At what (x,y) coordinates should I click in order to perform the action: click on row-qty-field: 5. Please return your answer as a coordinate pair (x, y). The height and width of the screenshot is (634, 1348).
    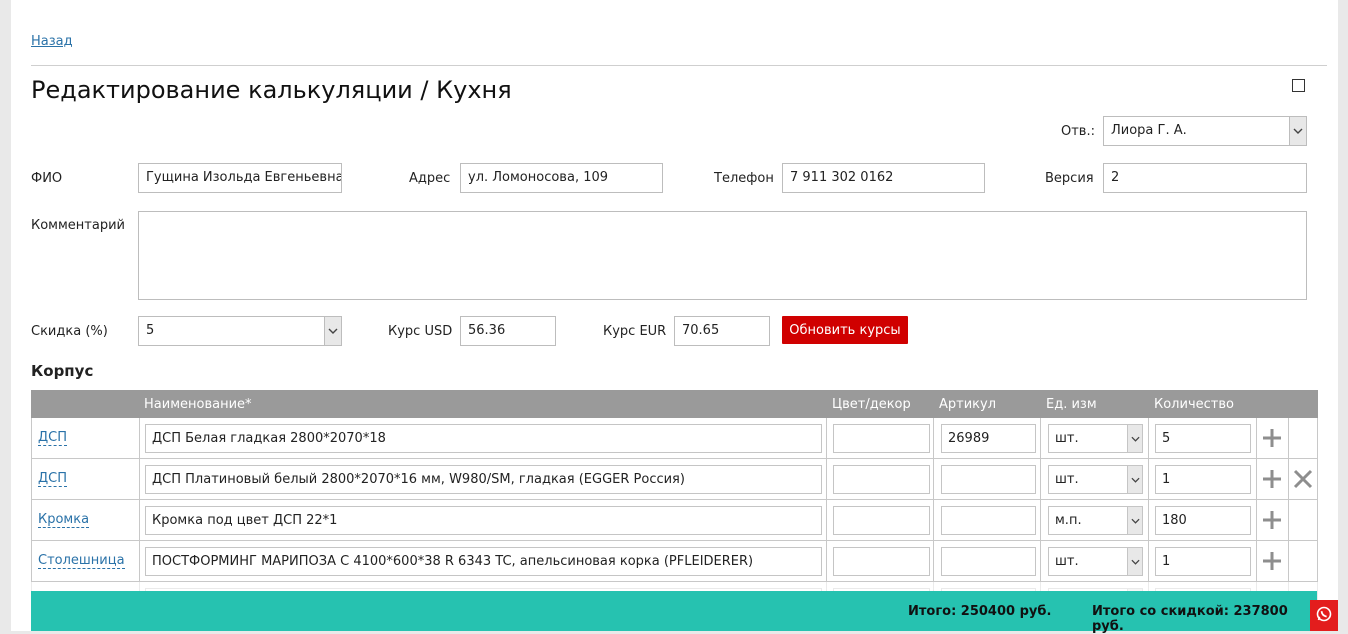
    Looking at the image, I should click on (1203, 438).